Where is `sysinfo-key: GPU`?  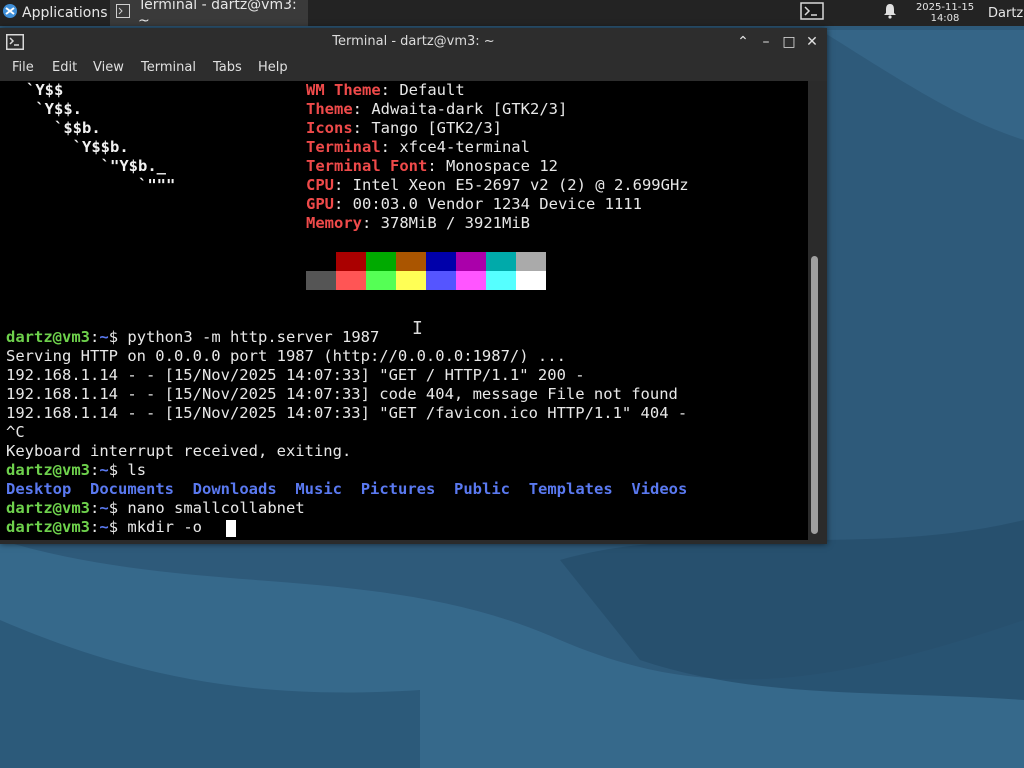 sysinfo-key: GPU is located at coordinates (320, 204).